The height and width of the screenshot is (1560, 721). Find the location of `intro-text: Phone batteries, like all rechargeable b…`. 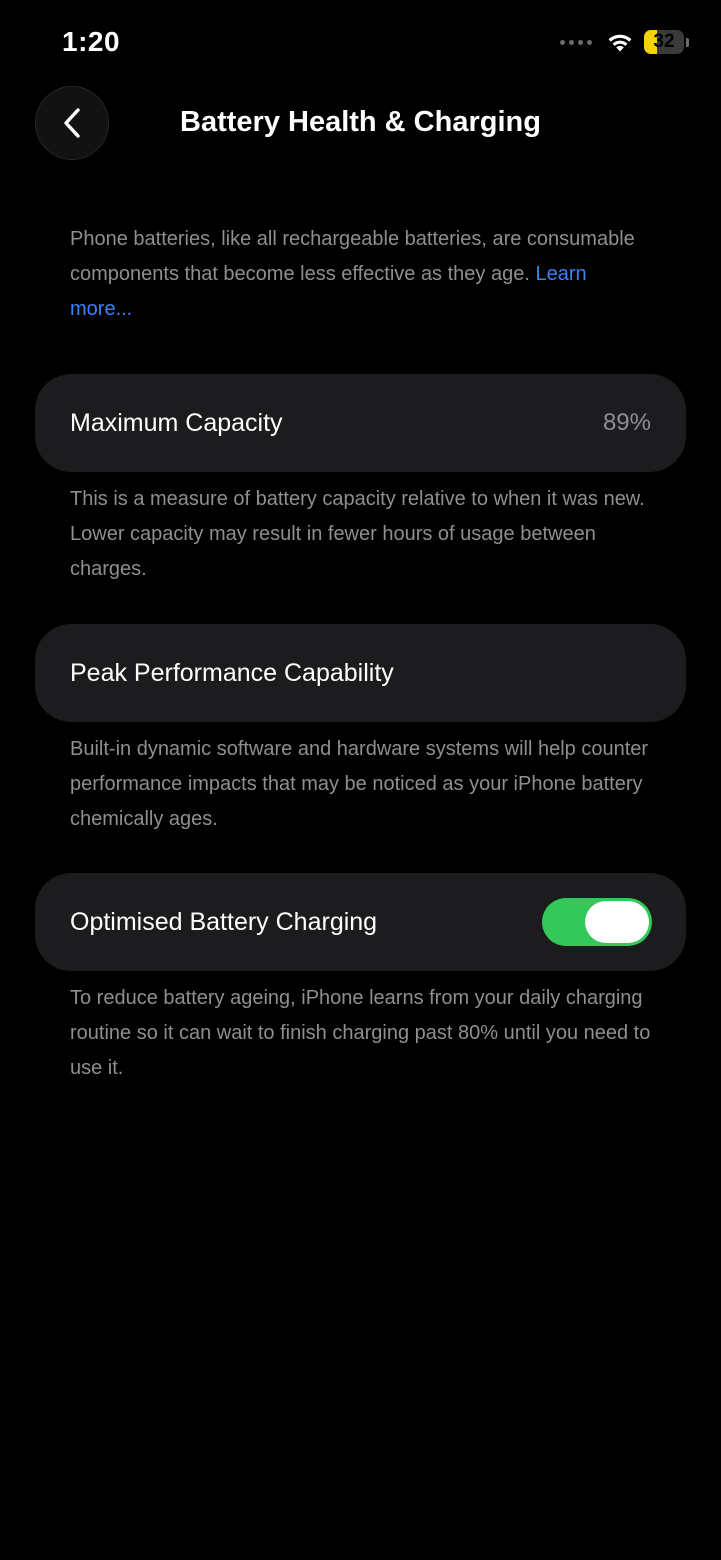

intro-text: Phone batteries, like all rechargeable b… is located at coordinates (360, 274).